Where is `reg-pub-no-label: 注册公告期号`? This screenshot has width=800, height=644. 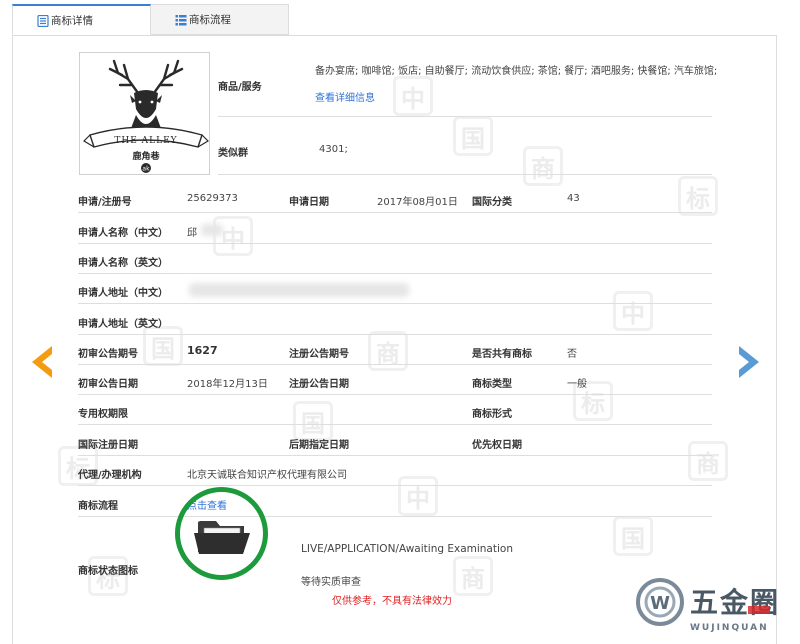 reg-pub-no-label: 注册公告期号 is located at coordinates (319, 354).